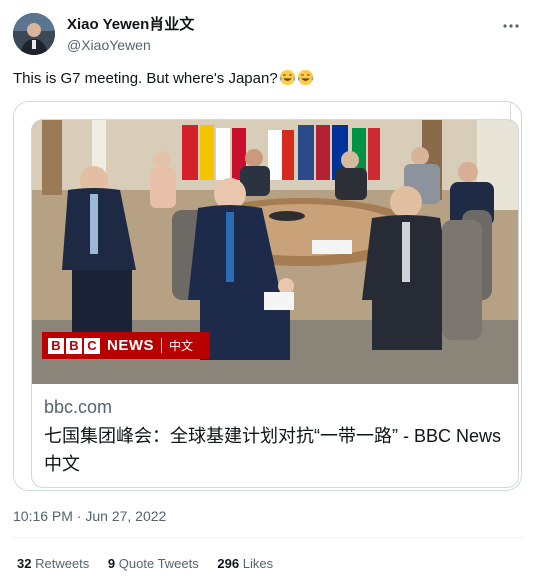  I want to click on retweets-stat: 32 Retweets, so click(53, 564).